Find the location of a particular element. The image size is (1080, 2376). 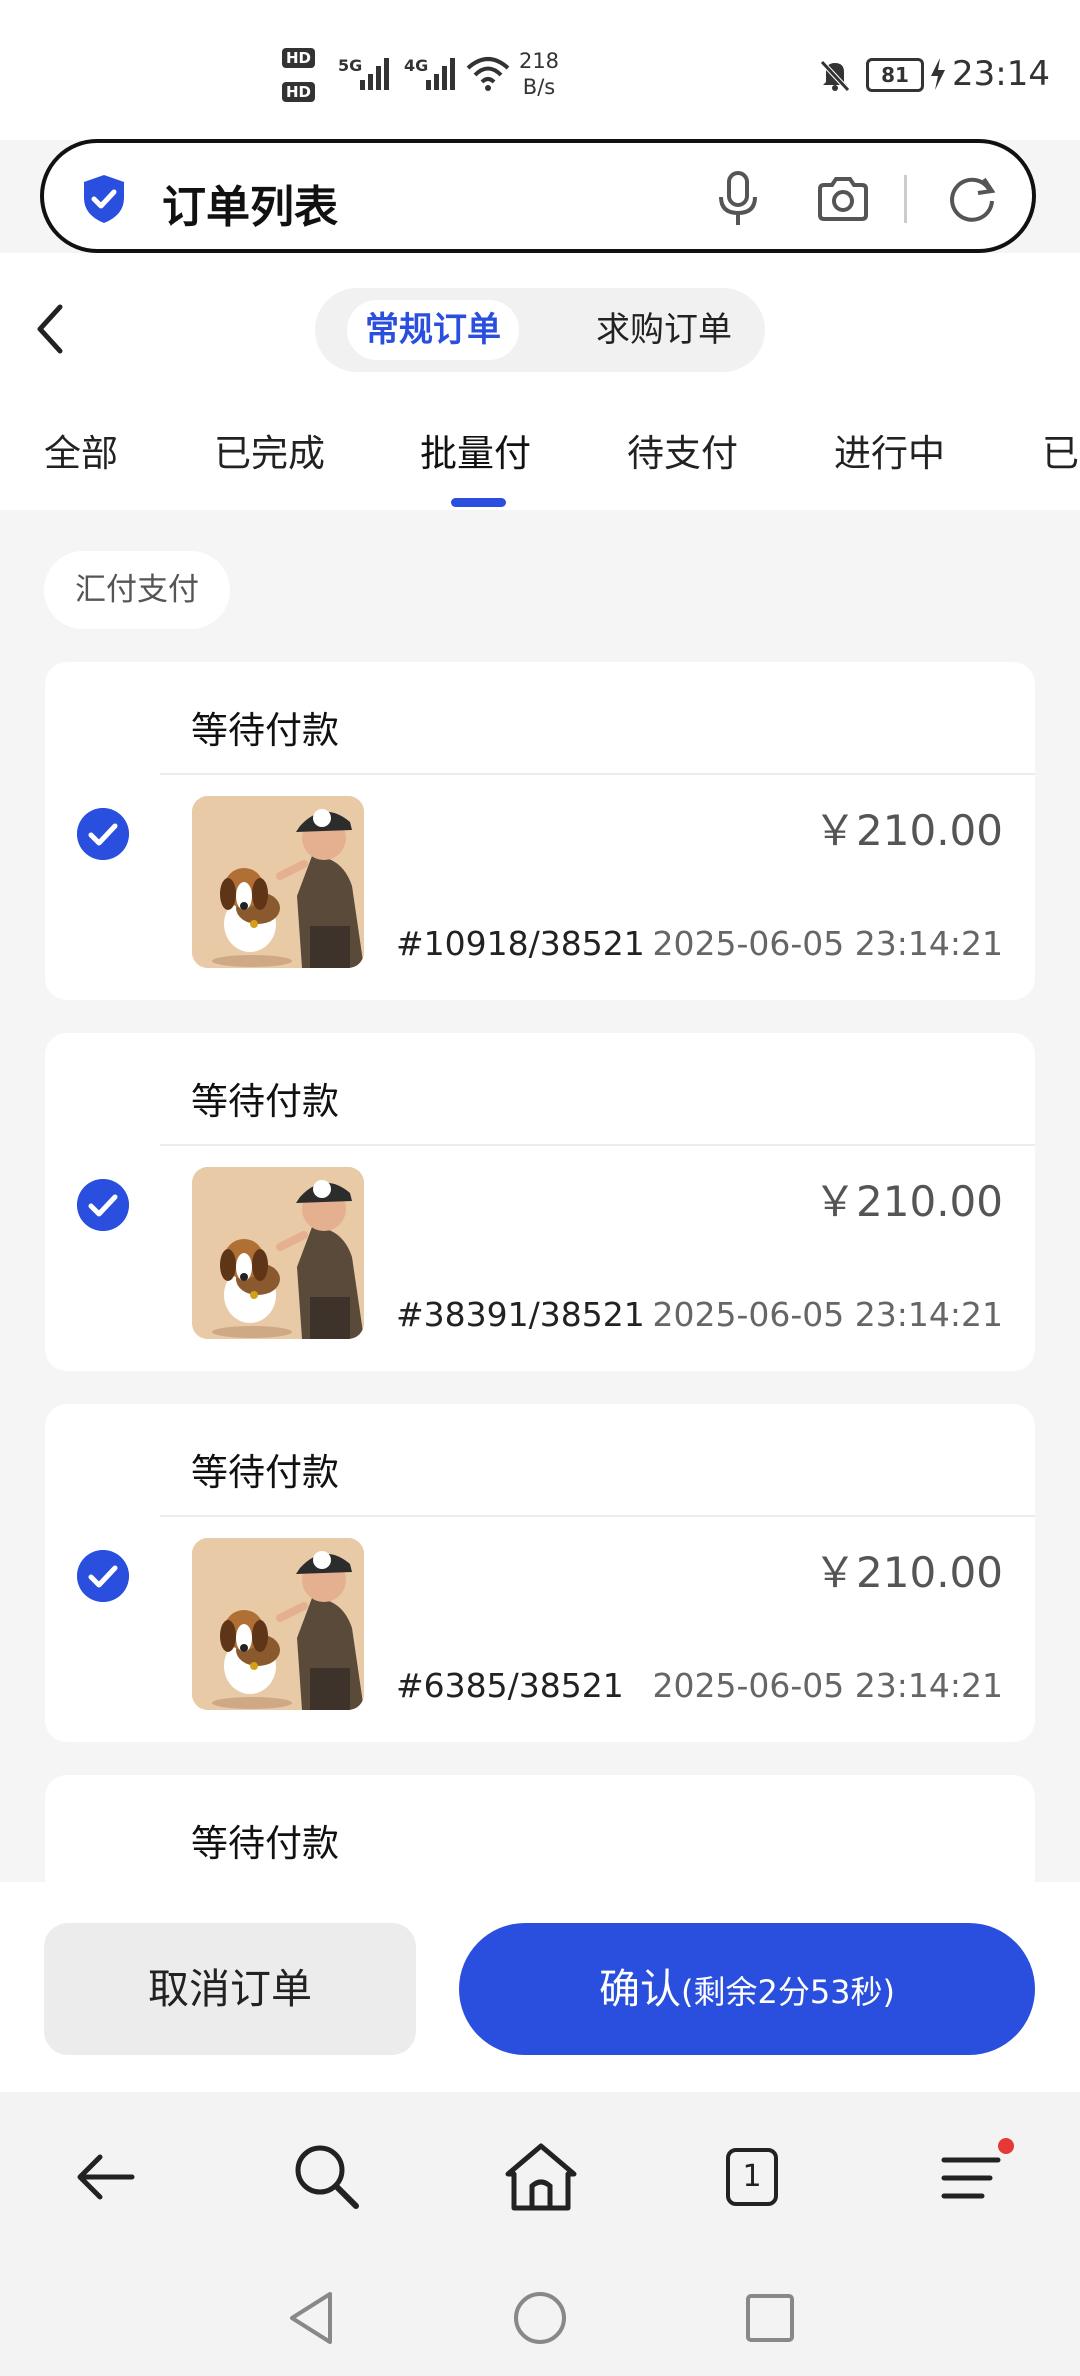

order-type-switch: 常规订单 求购订单 is located at coordinates (540, 330).